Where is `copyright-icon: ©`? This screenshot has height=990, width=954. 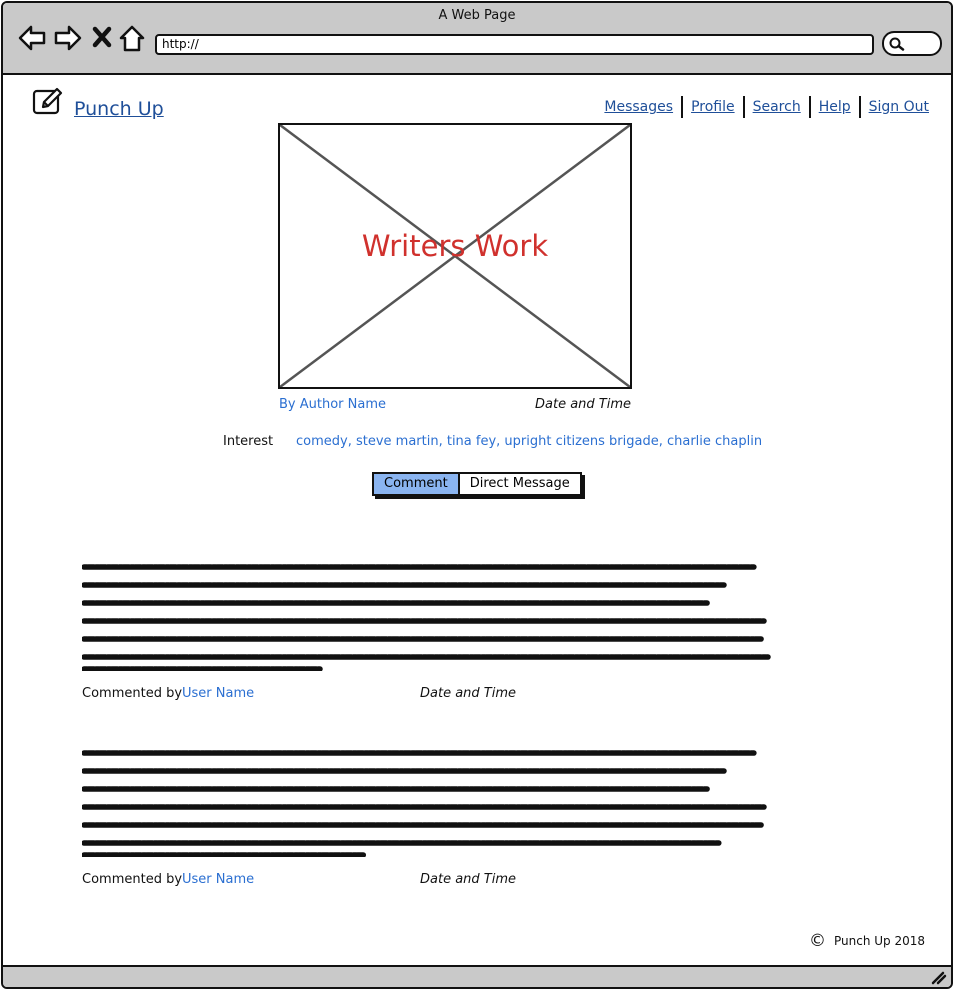 copyright-icon: © is located at coordinates (817, 941).